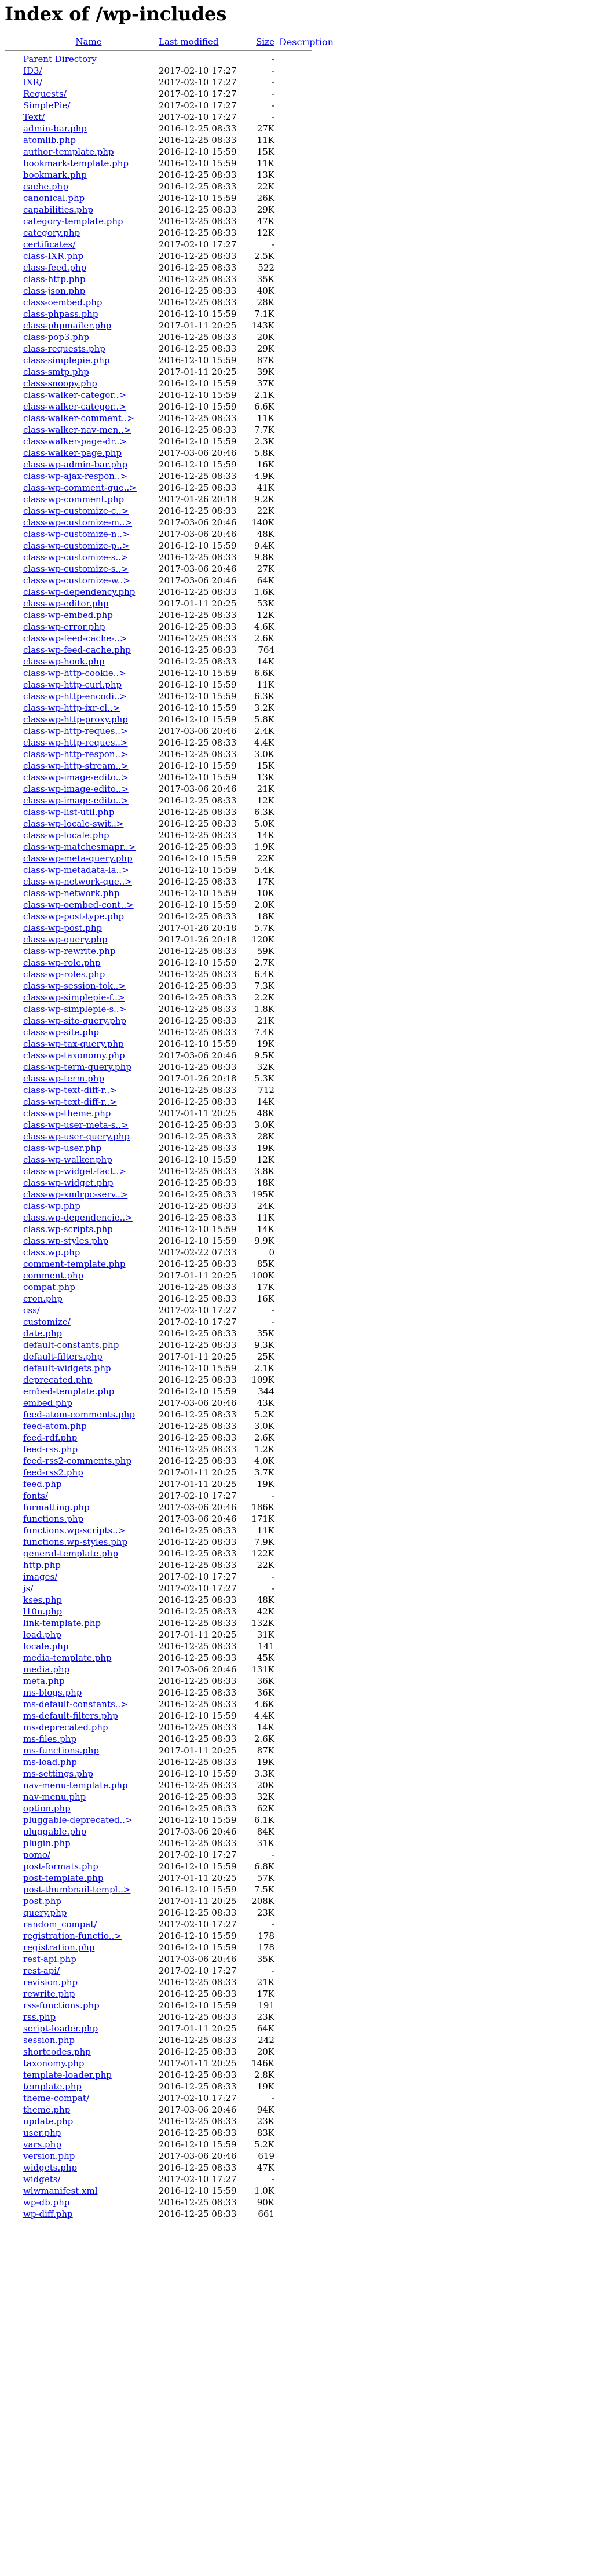  I want to click on file-link: class-wp-post.php, so click(62, 928).